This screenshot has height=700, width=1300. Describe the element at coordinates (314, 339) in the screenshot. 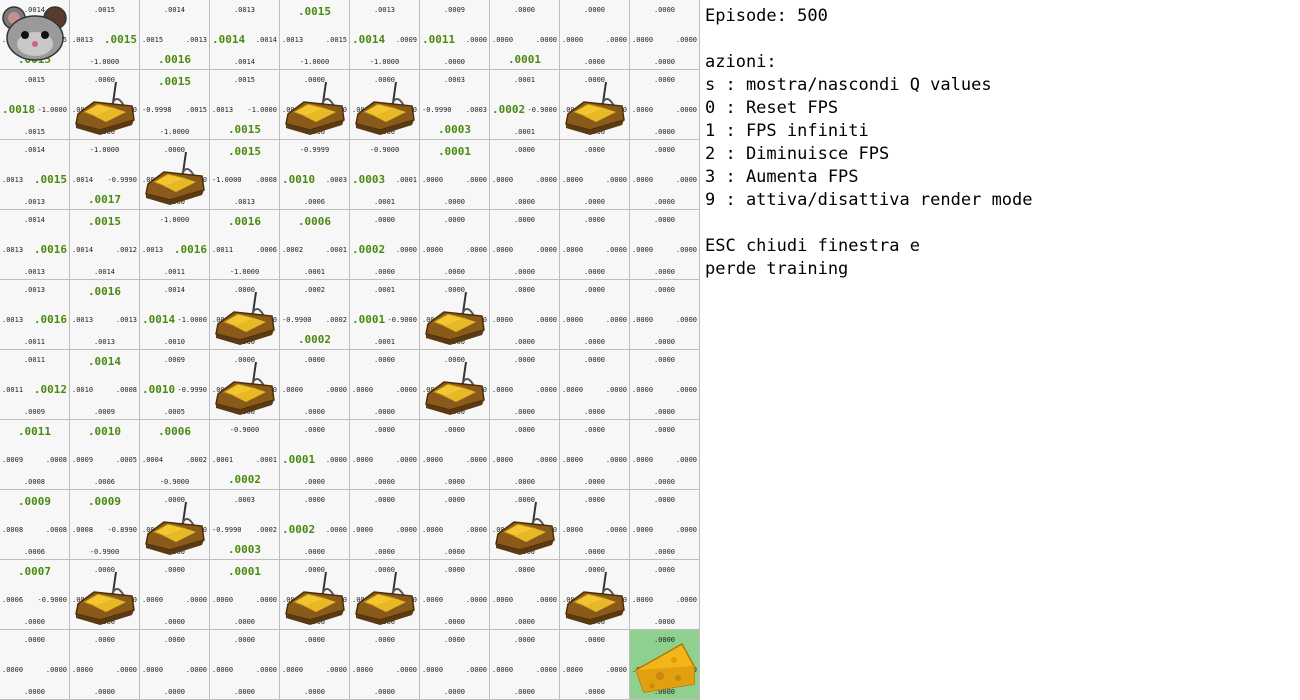

I see `q-value-down: .0002` at that location.